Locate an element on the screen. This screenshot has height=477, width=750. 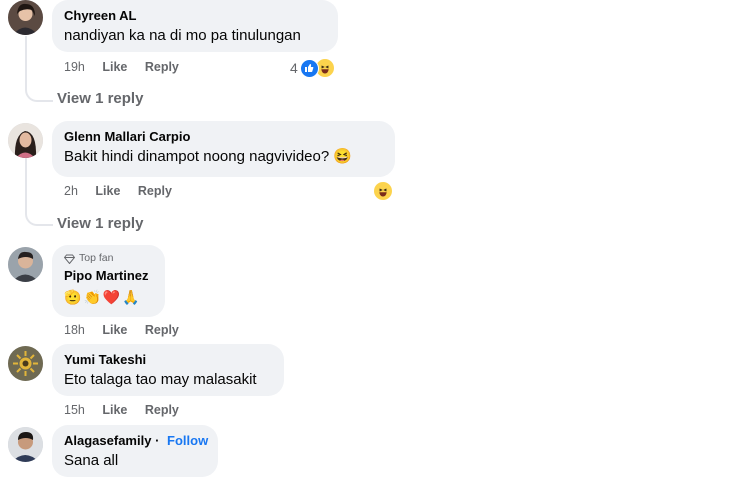
top-fan-badge: Top fan is located at coordinates (108, 258).